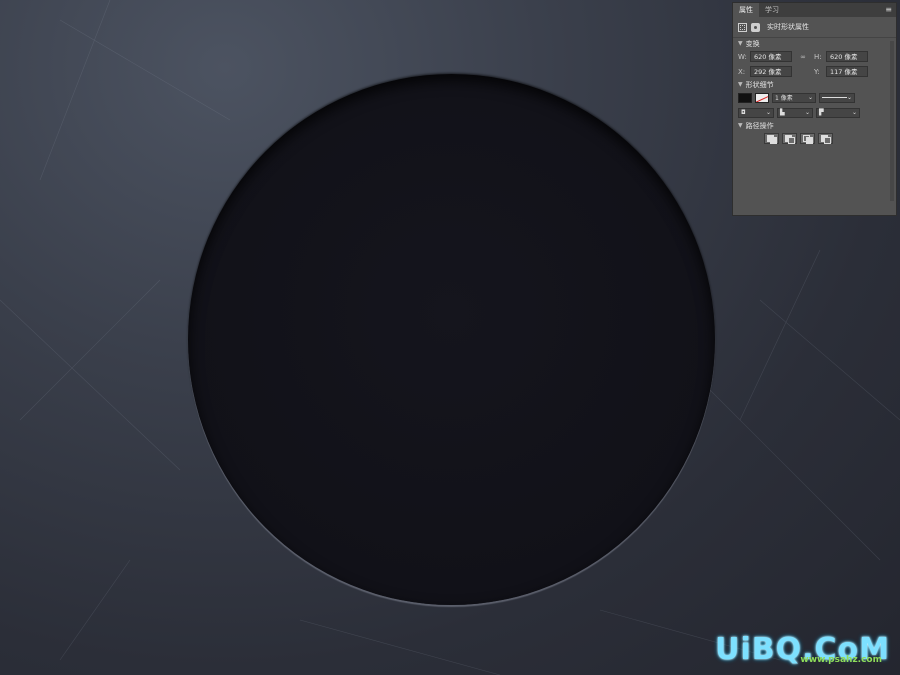 The width and height of the screenshot is (900, 675). I want to click on line-style-preview, so click(834, 97).